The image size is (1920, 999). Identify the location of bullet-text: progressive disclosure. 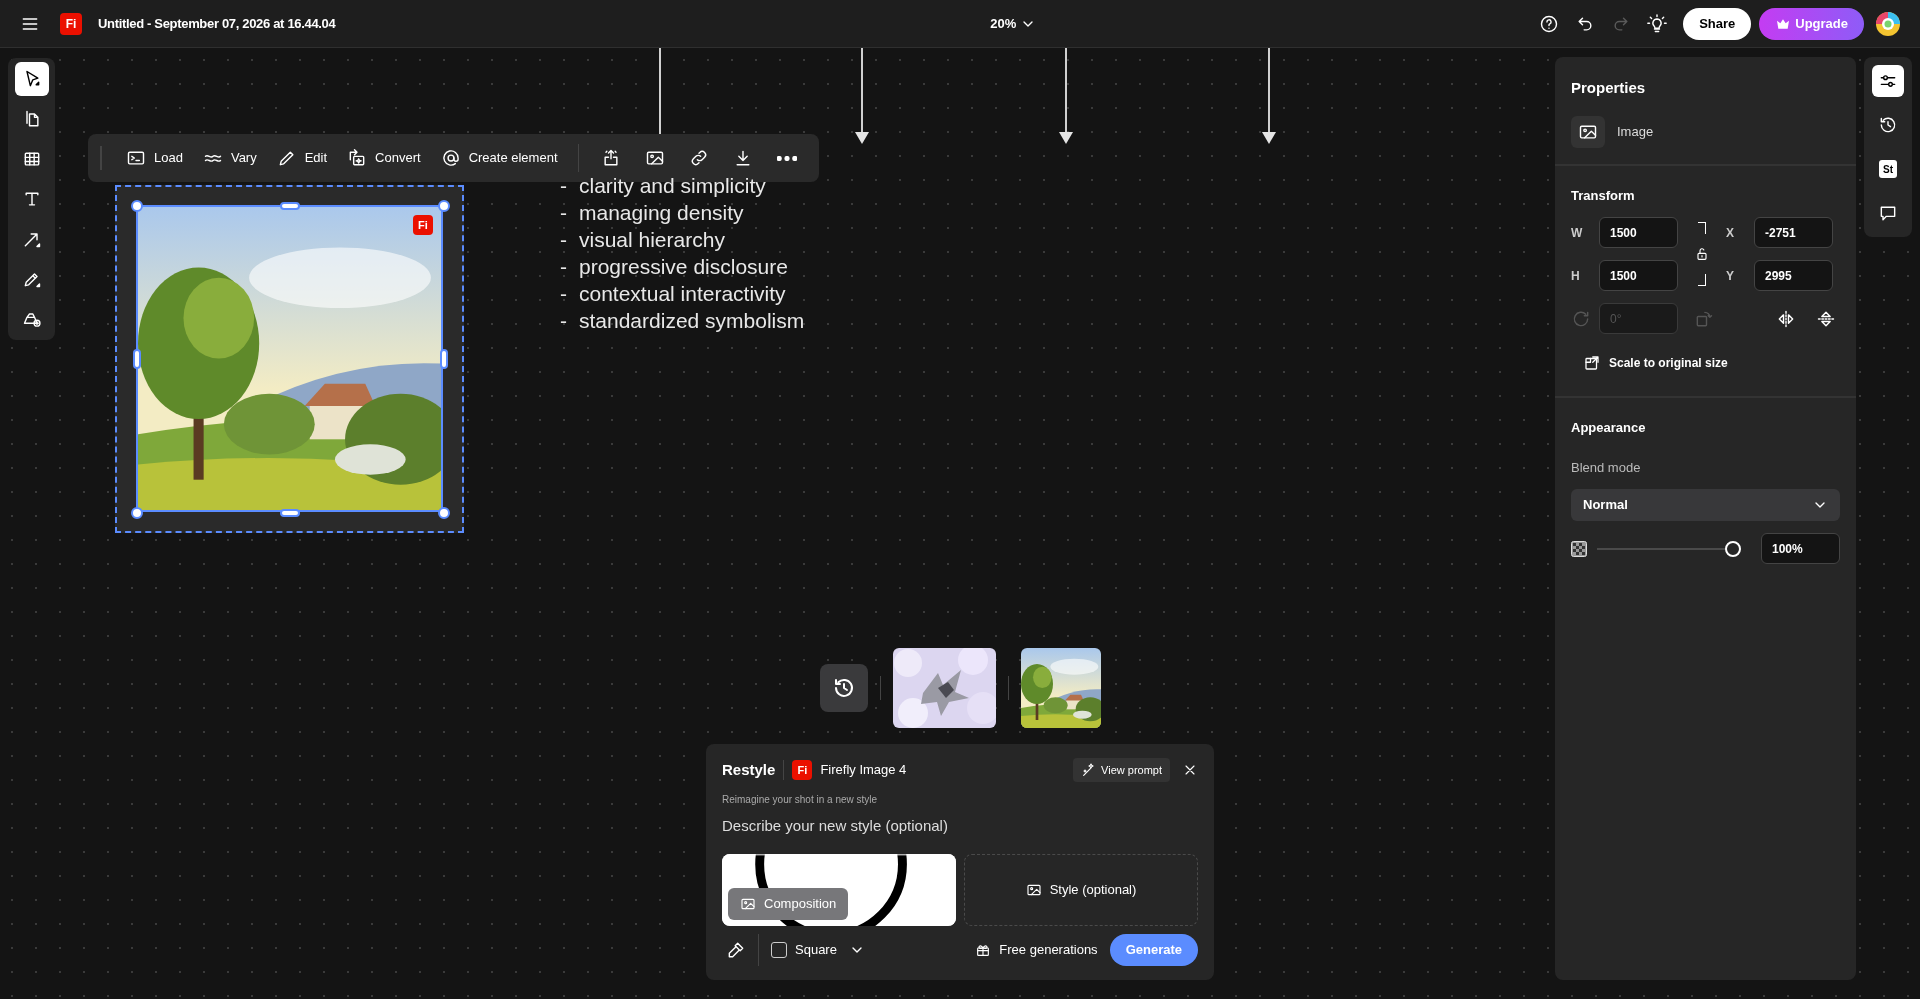
(683, 267).